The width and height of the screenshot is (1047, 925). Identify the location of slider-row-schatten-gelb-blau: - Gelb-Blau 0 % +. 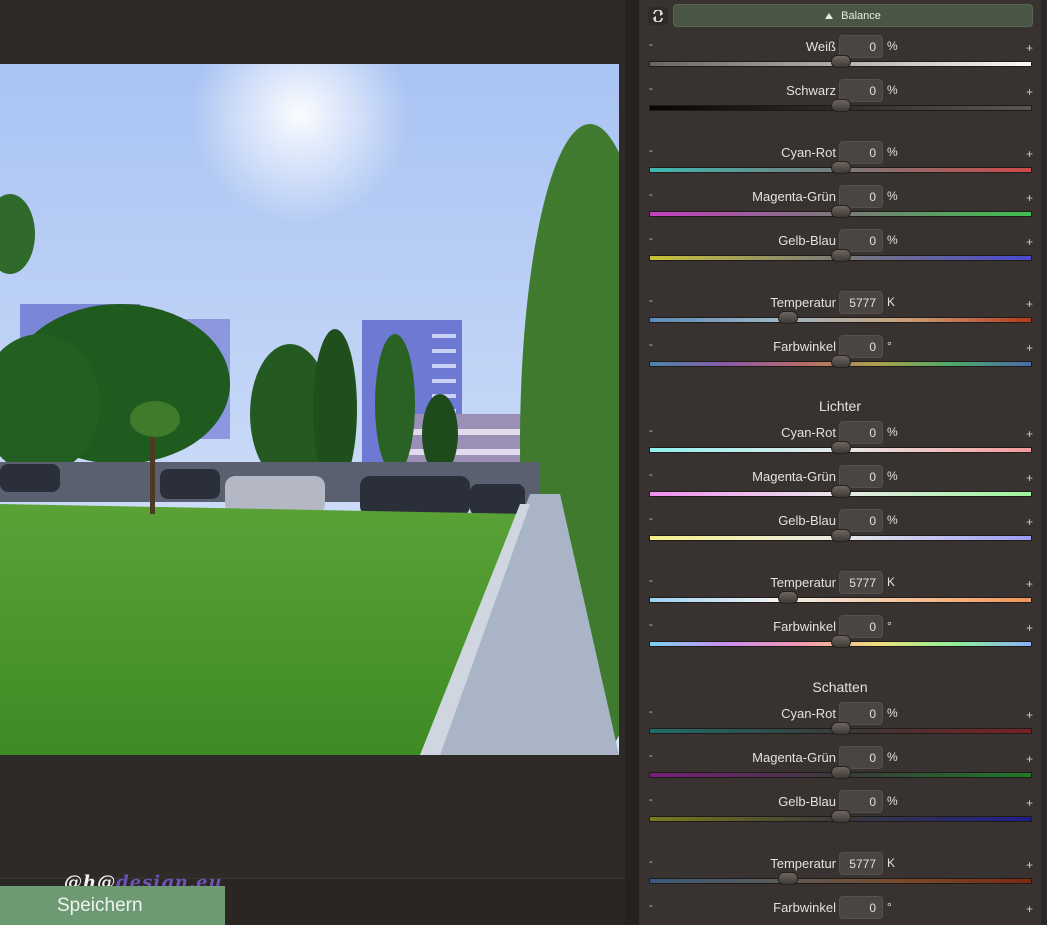
(840, 812).